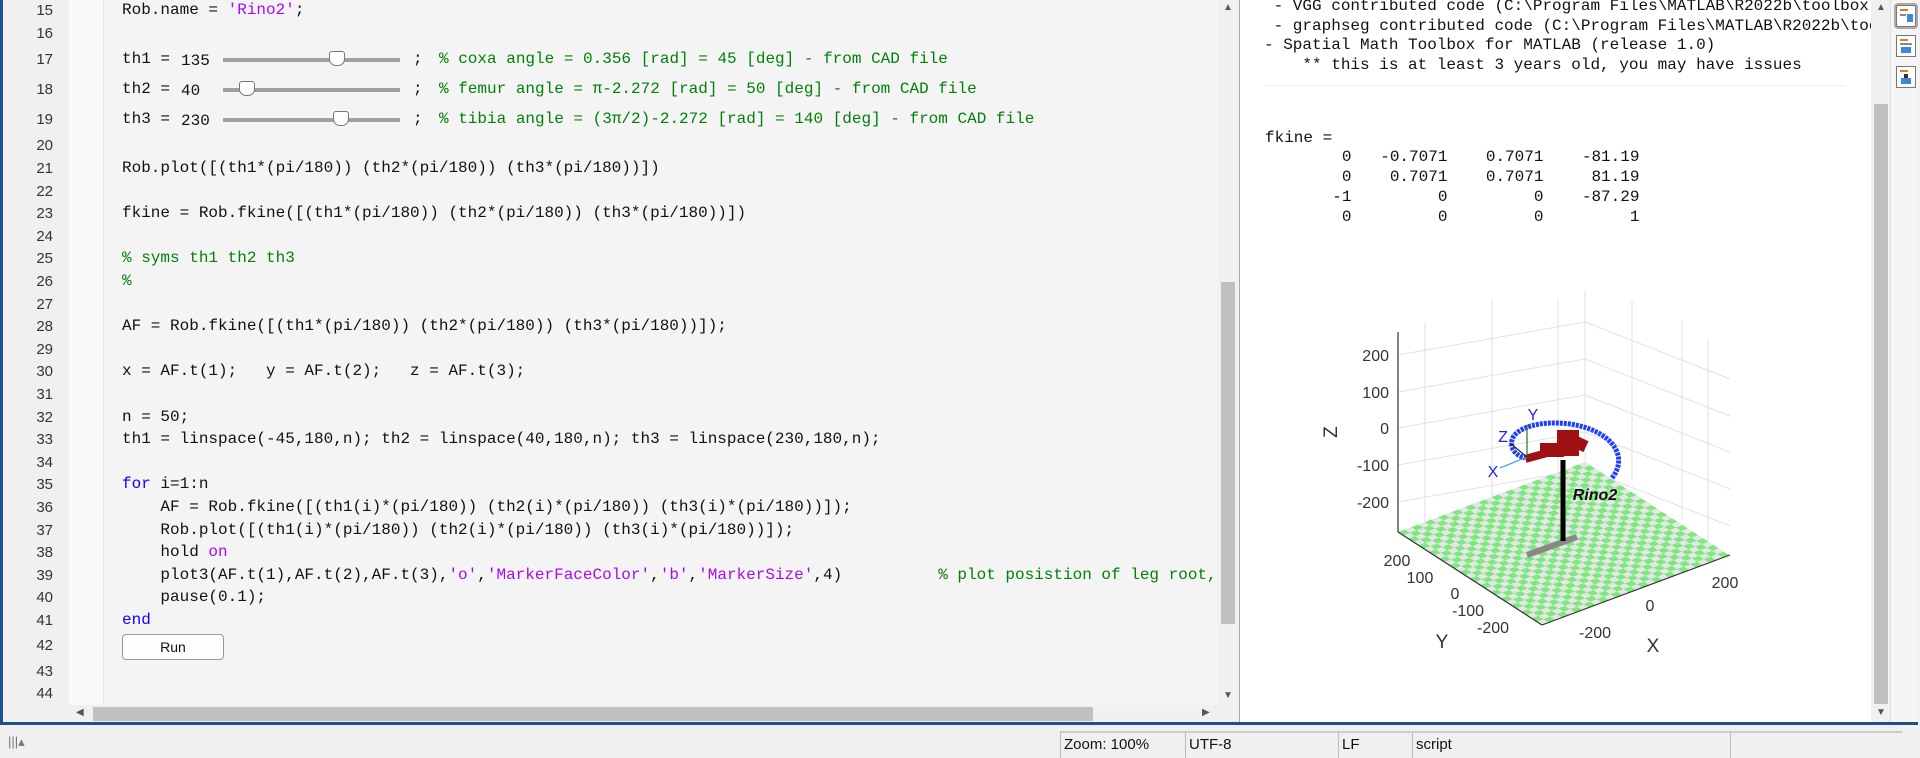 This screenshot has height=758, width=1920. What do you see at coordinates (173, 647) in the screenshot?
I see `run-button: Run` at bounding box center [173, 647].